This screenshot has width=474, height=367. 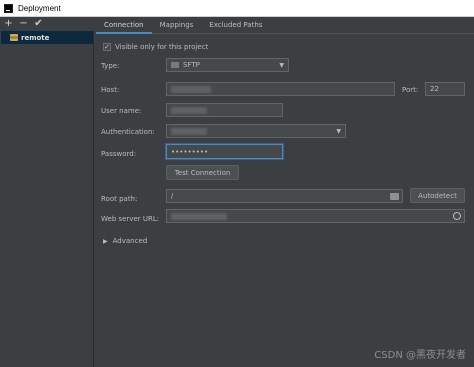 What do you see at coordinates (23, 24) in the screenshot?
I see `remove-server-button: −` at bounding box center [23, 24].